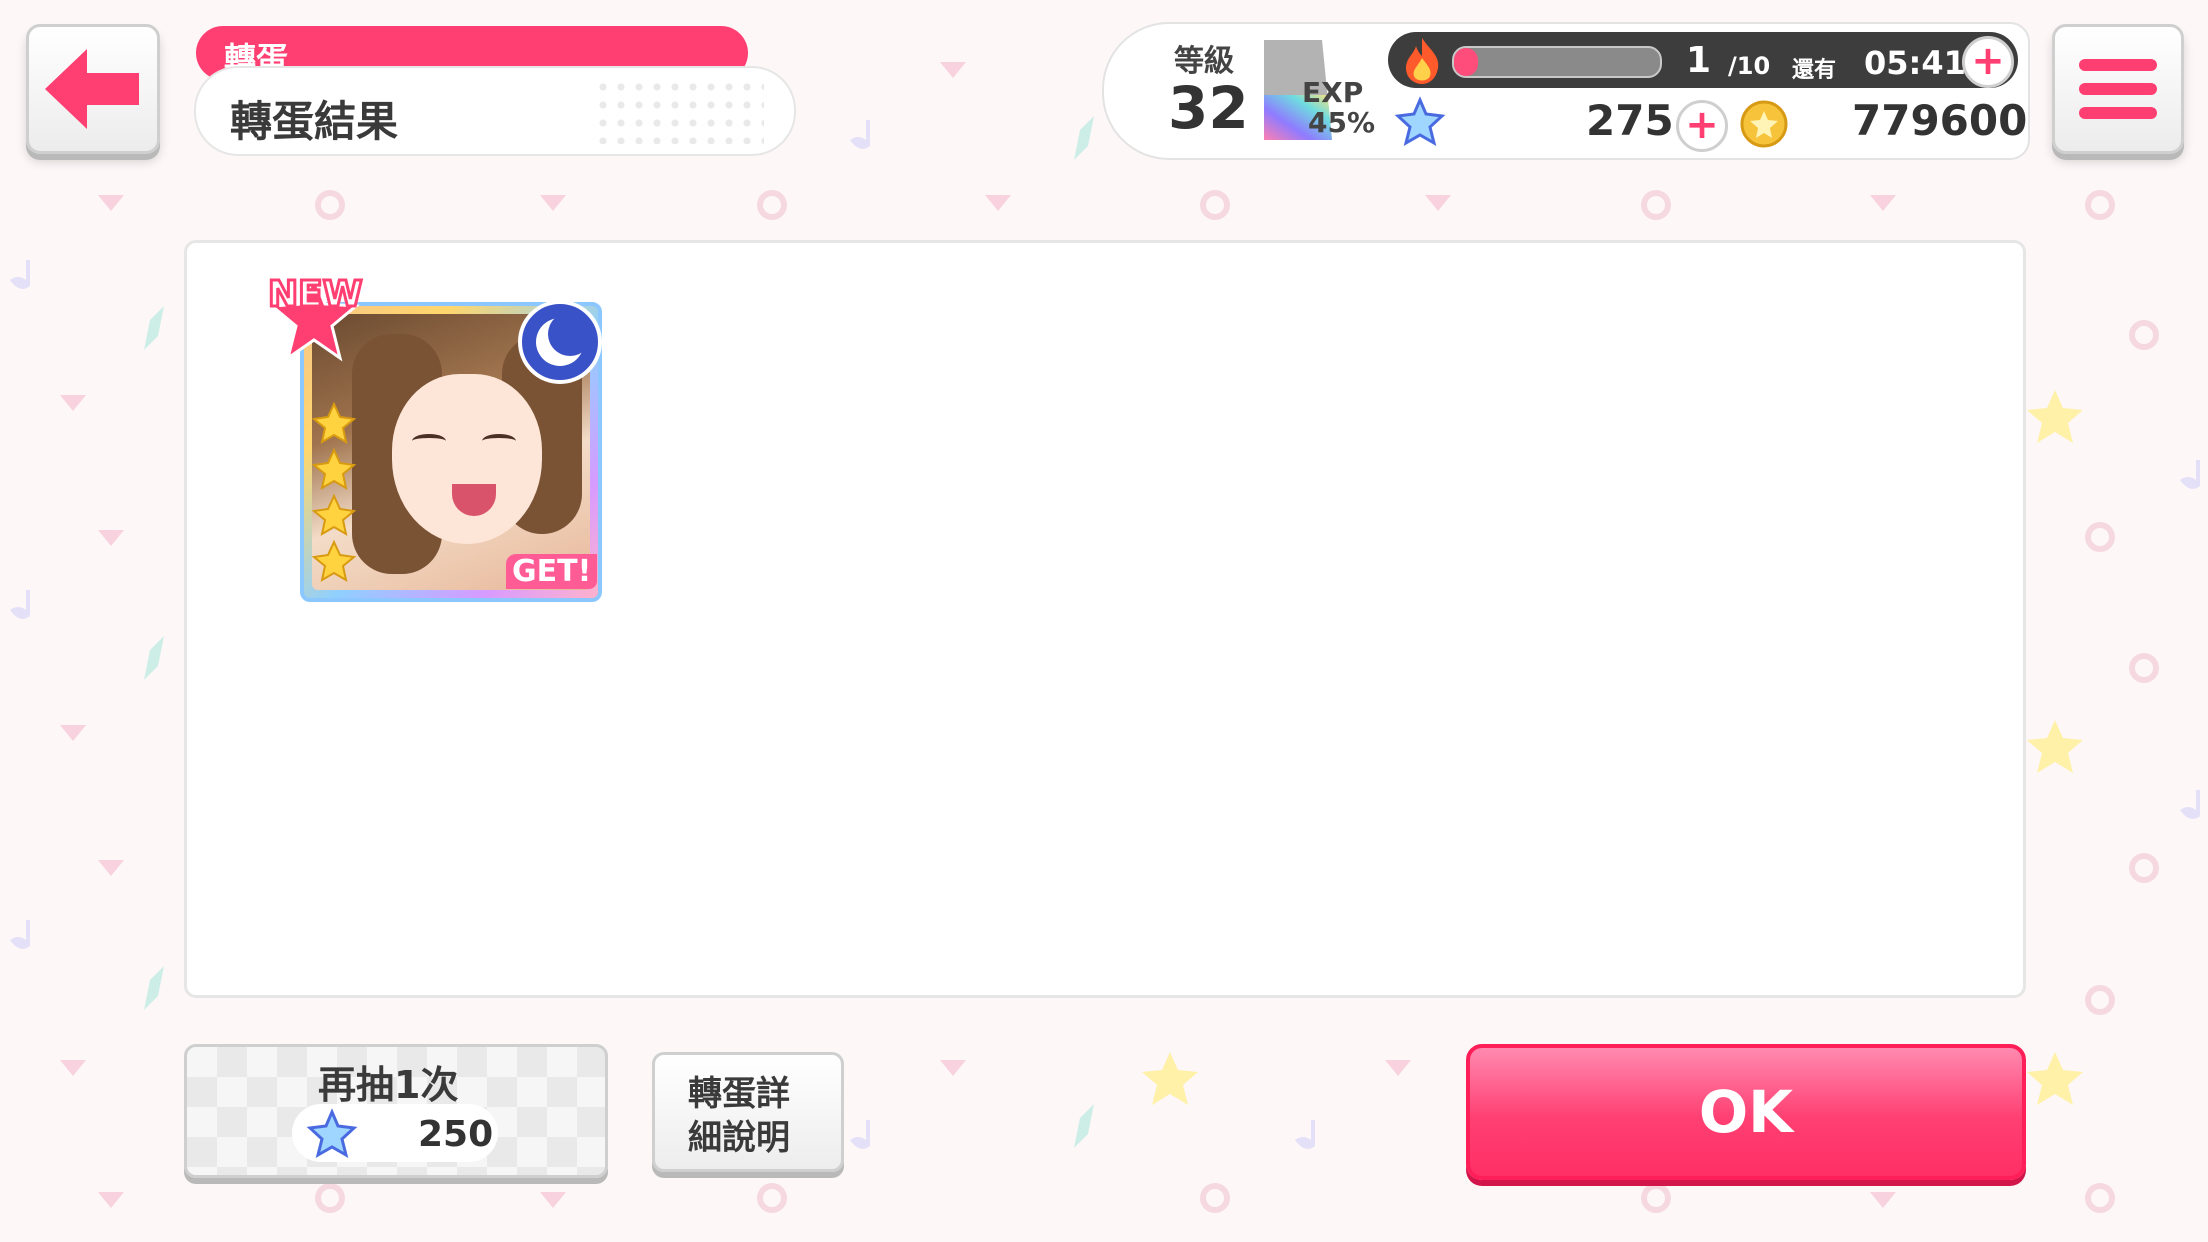 This screenshot has width=2208, height=1242. Describe the element at coordinates (1466, 62) in the screenshot. I see `stamina-fill` at that location.